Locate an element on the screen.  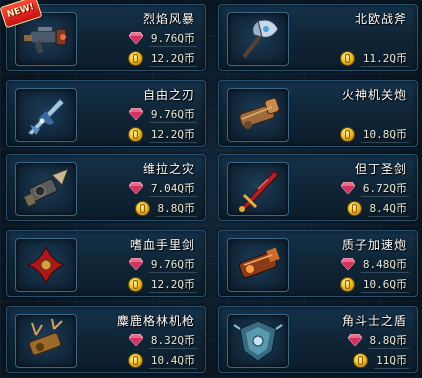
coin-price-row: 10.8Q币 is located at coordinates (374, 134).